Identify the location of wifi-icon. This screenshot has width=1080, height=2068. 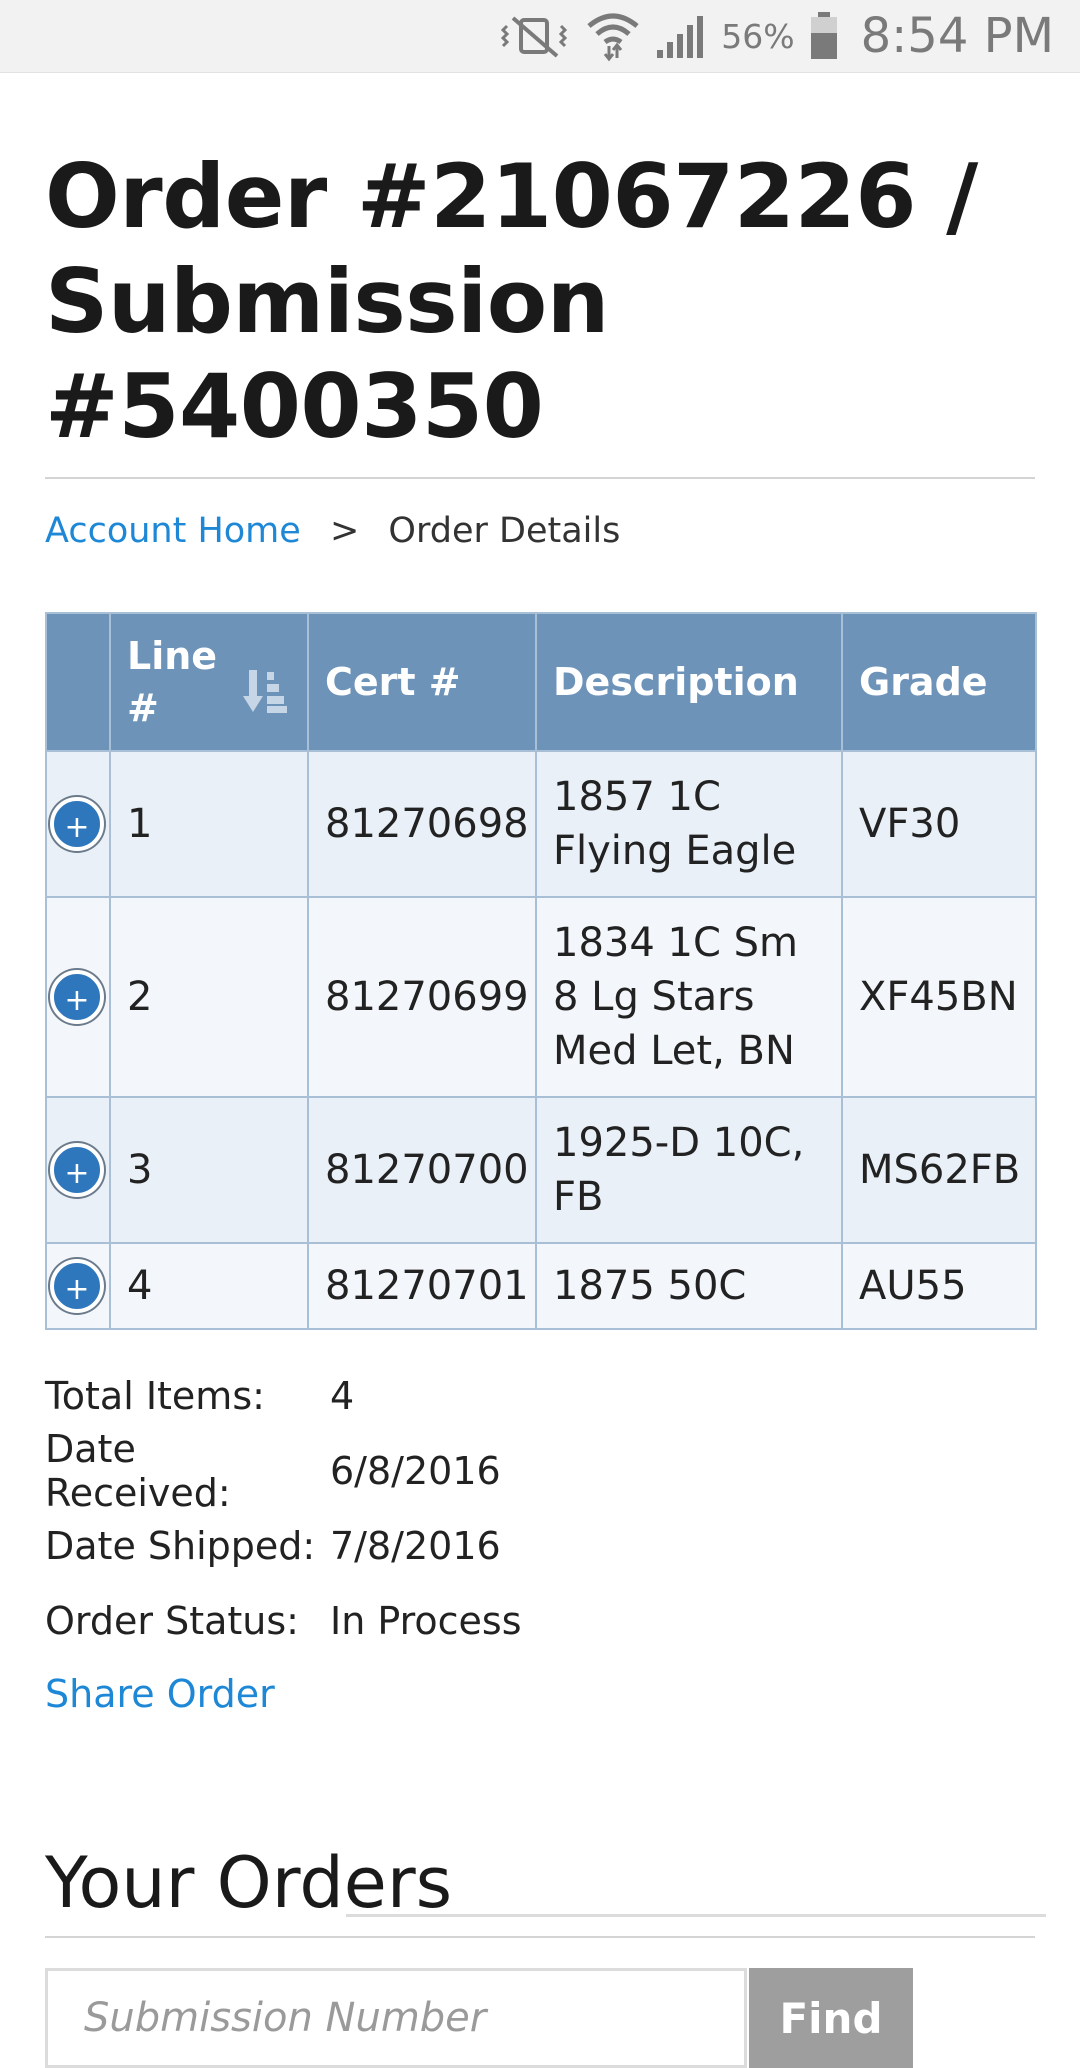
(613, 36).